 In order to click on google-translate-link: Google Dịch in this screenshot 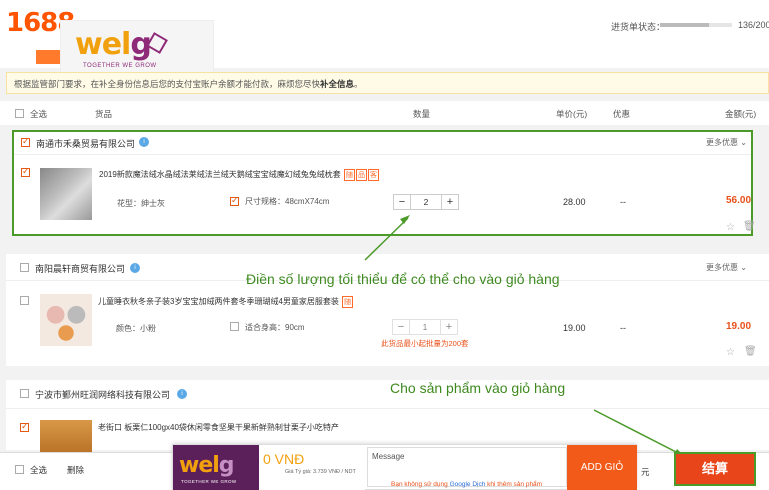, I will do `click(468, 484)`.